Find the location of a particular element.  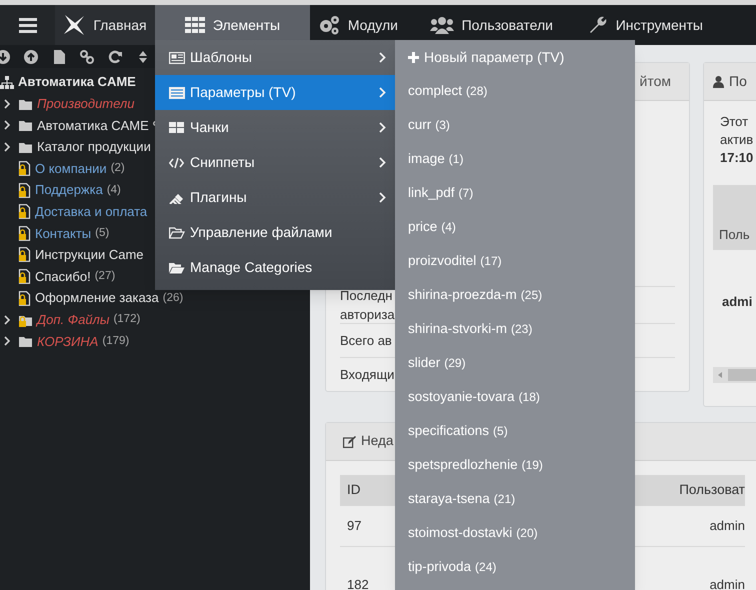

submenu-item: proizvoditel (17) is located at coordinates (515, 261).